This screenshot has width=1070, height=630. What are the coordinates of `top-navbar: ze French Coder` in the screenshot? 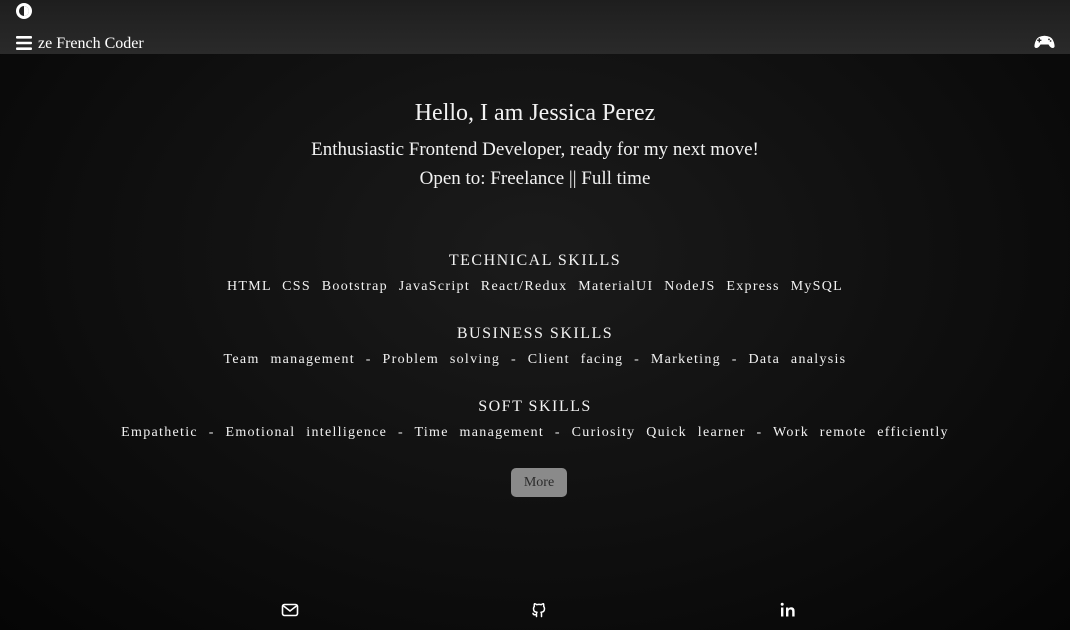 It's located at (535, 27).